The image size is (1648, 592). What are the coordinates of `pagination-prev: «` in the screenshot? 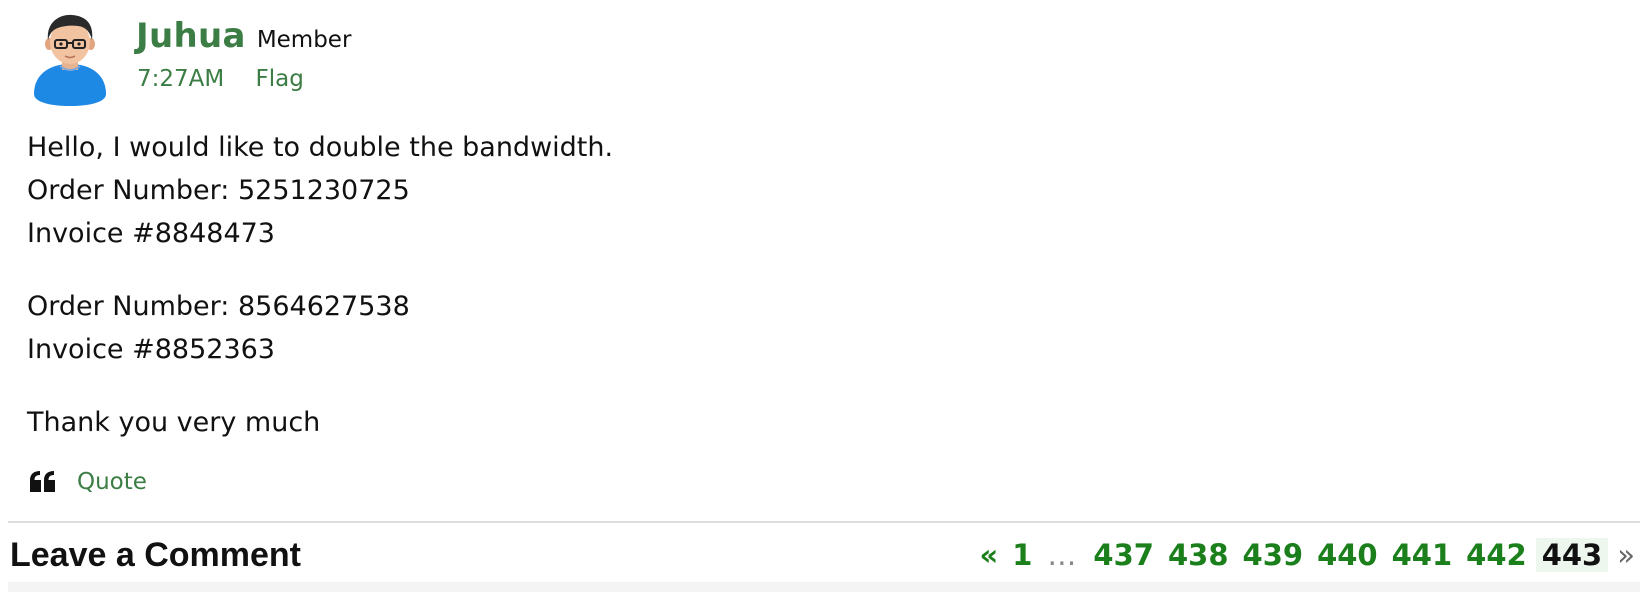 It's located at (989, 555).